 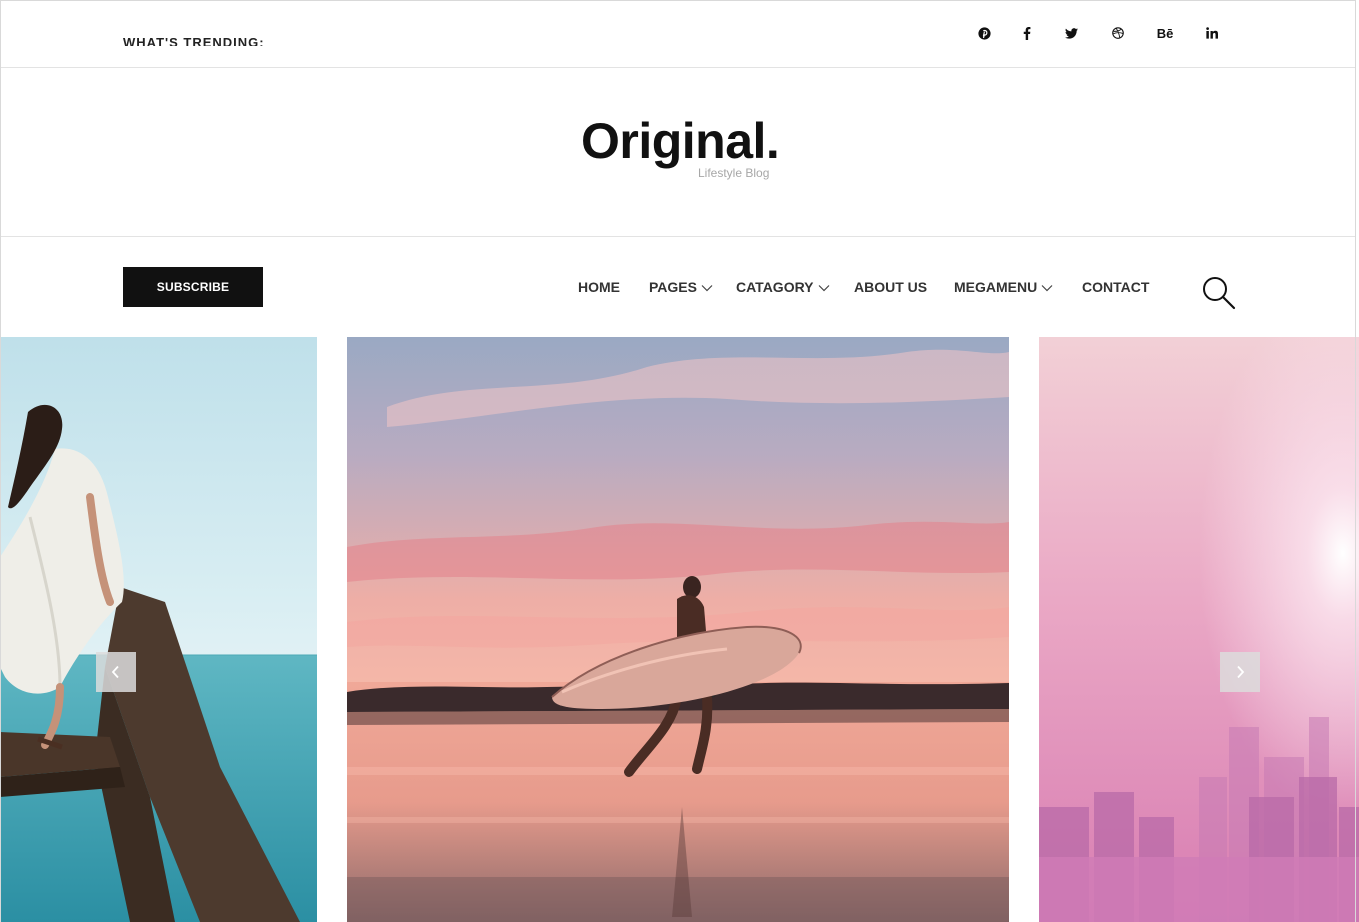 I want to click on search-icon, so click(x=1219, y=293).